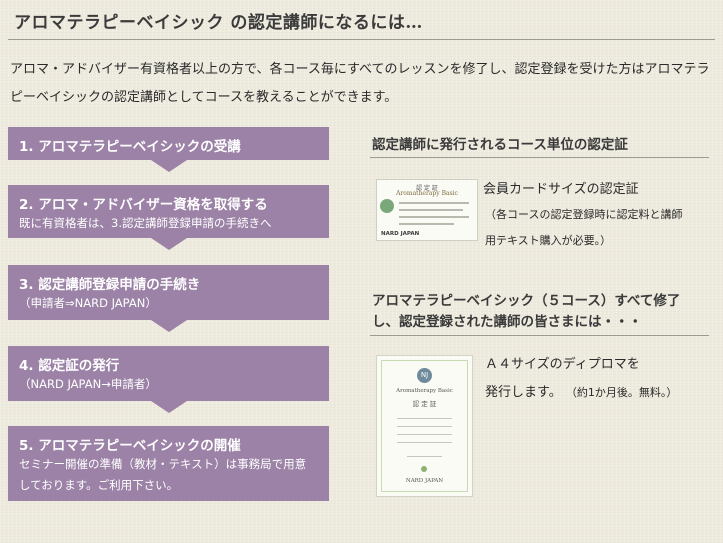 The image size is (723, 543). Describe the element at coordinates (548, 240) in the screenshot. I see `card-note-line2: 用テキスト購入が必要。）` at that location.